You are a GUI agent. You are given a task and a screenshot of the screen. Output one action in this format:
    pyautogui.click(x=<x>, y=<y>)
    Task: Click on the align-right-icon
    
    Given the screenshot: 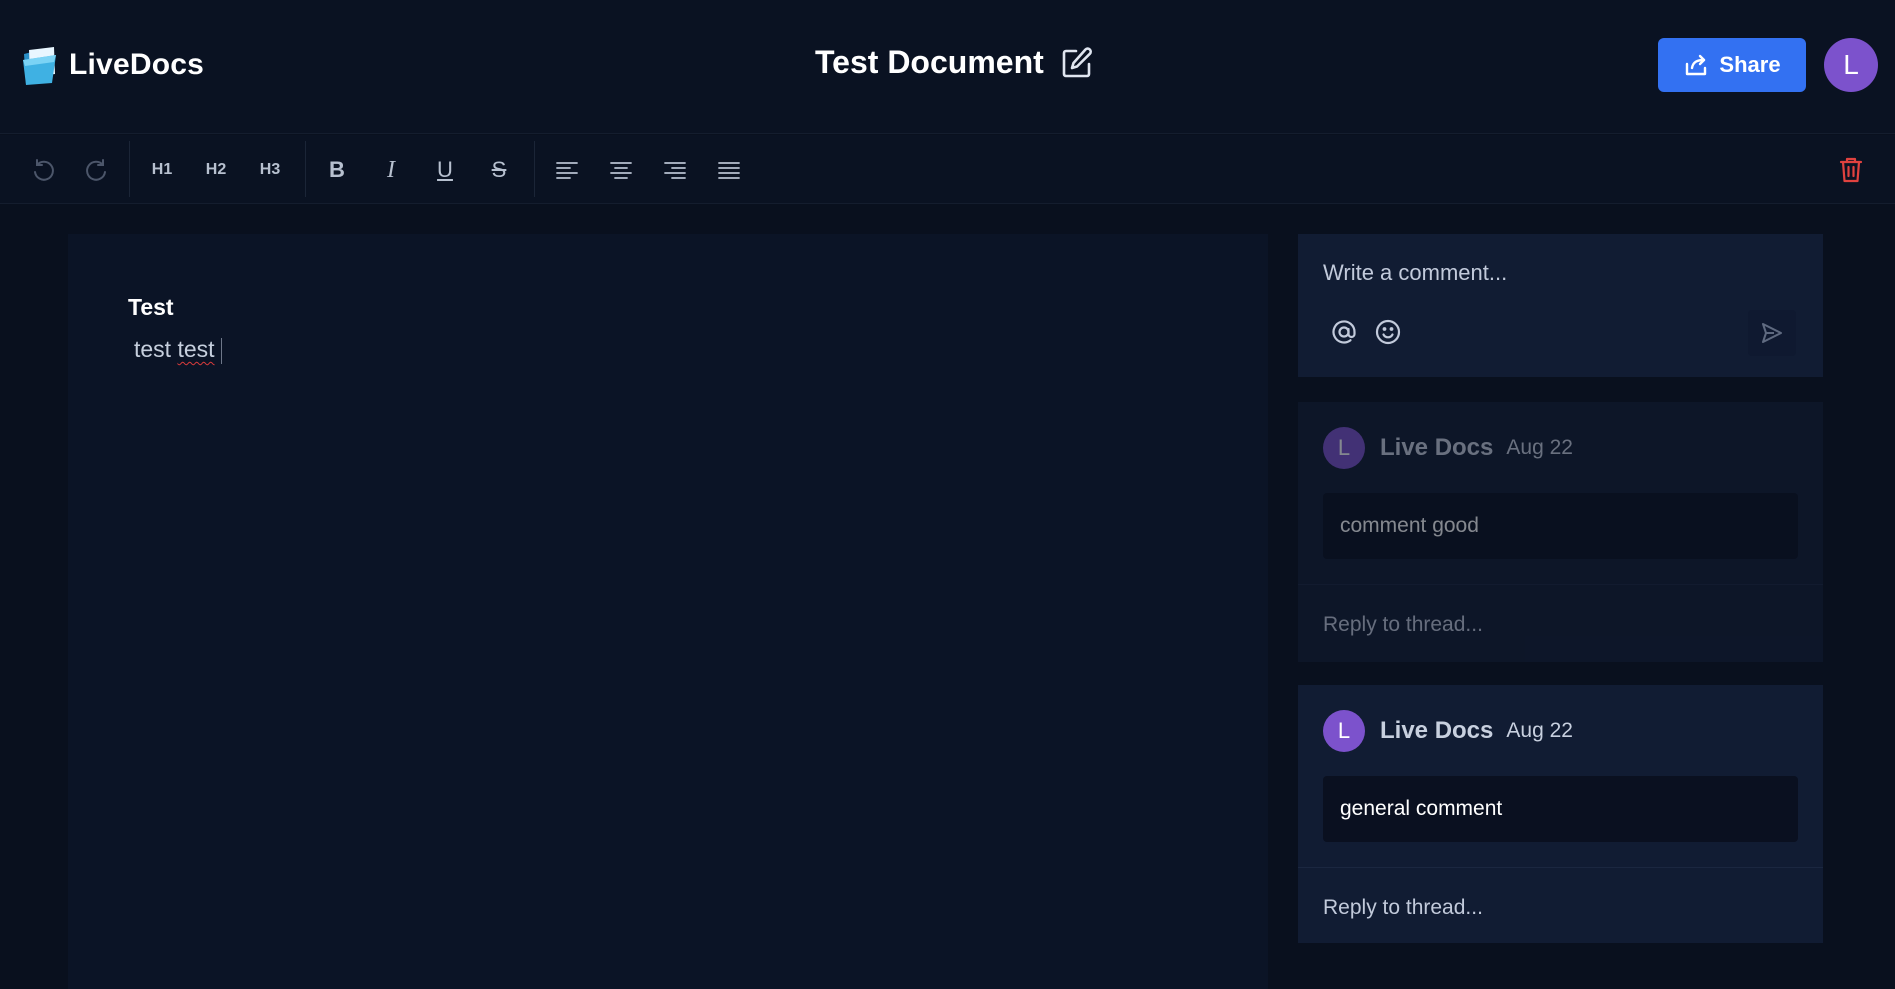 What is the action you would take?
    pyautogui.click(x=675, y=170)
    